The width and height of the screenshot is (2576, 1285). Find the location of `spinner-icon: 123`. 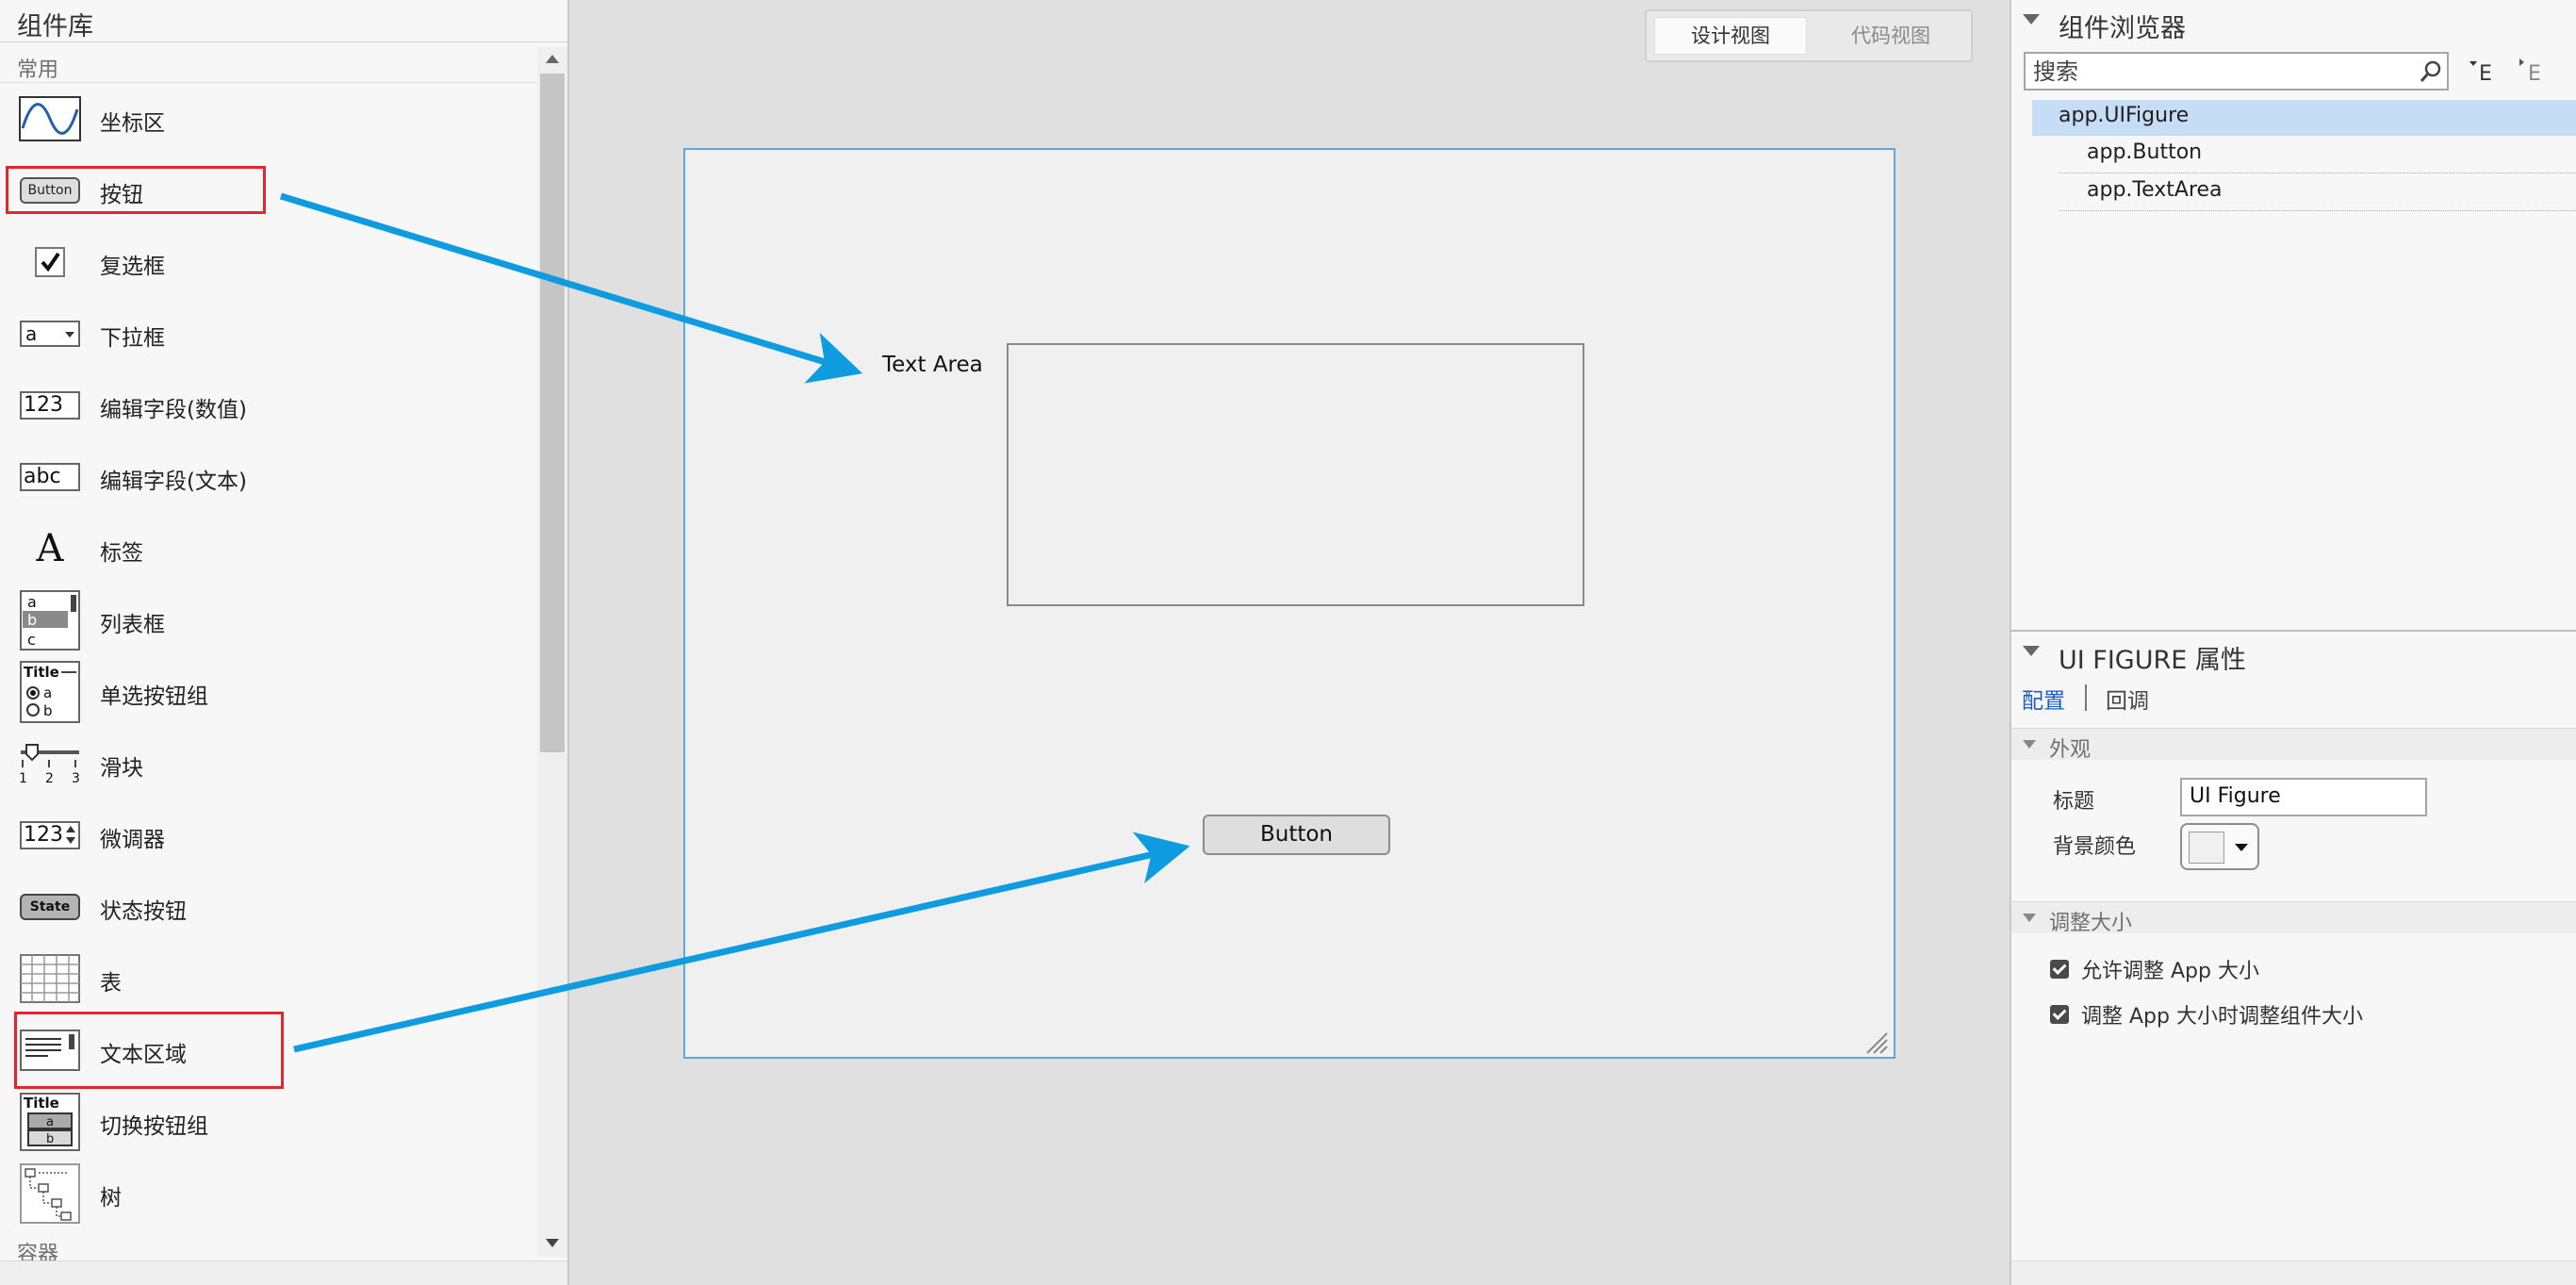

spinner-icon: 123 is located at coordinates (50, 835).